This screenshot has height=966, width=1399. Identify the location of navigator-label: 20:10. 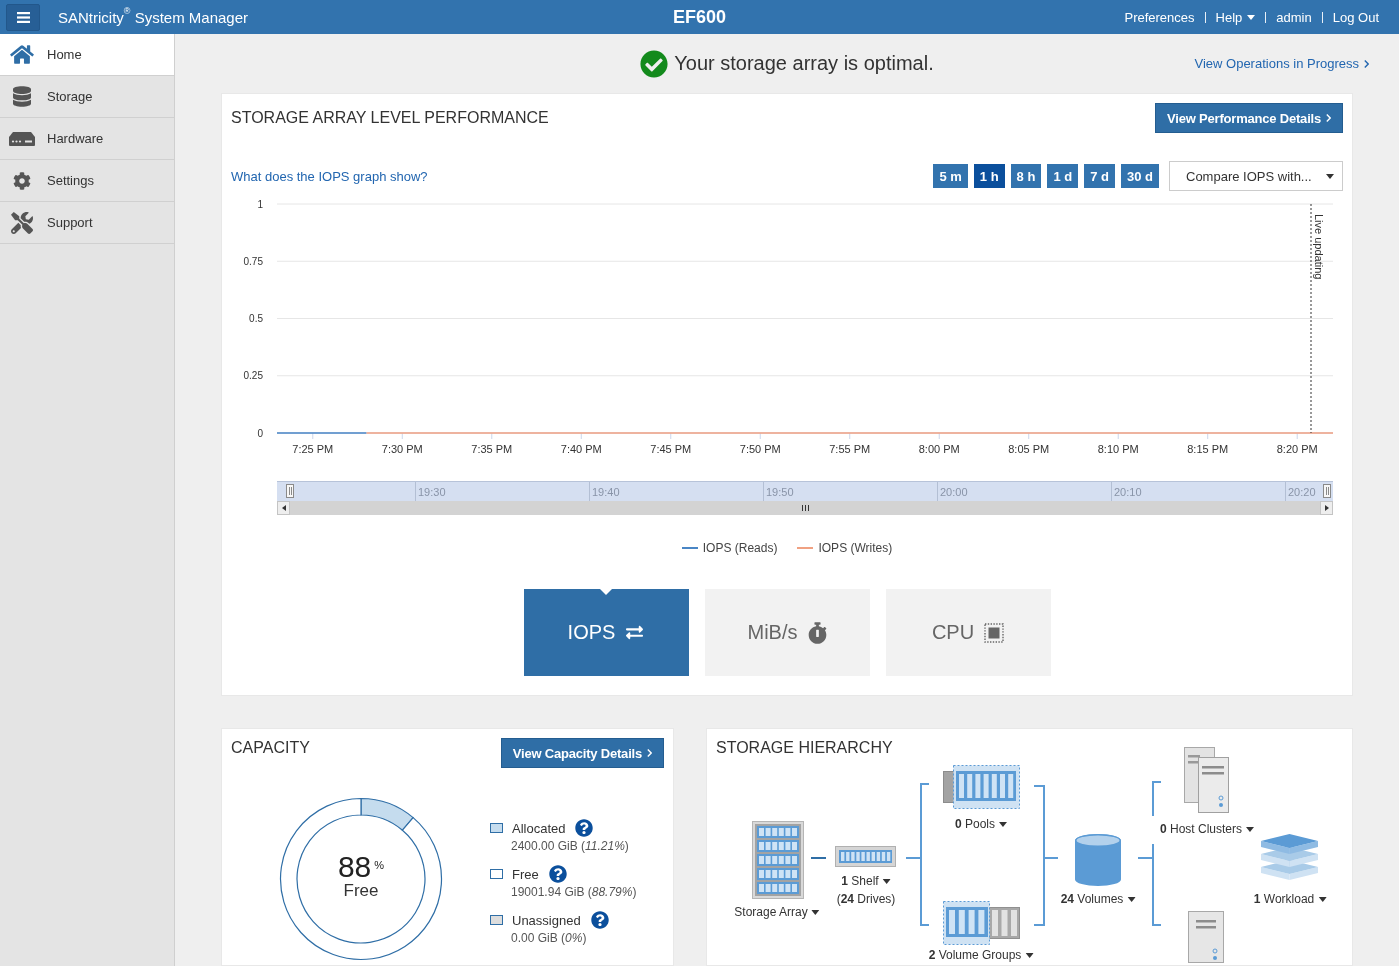
(1128, 491).